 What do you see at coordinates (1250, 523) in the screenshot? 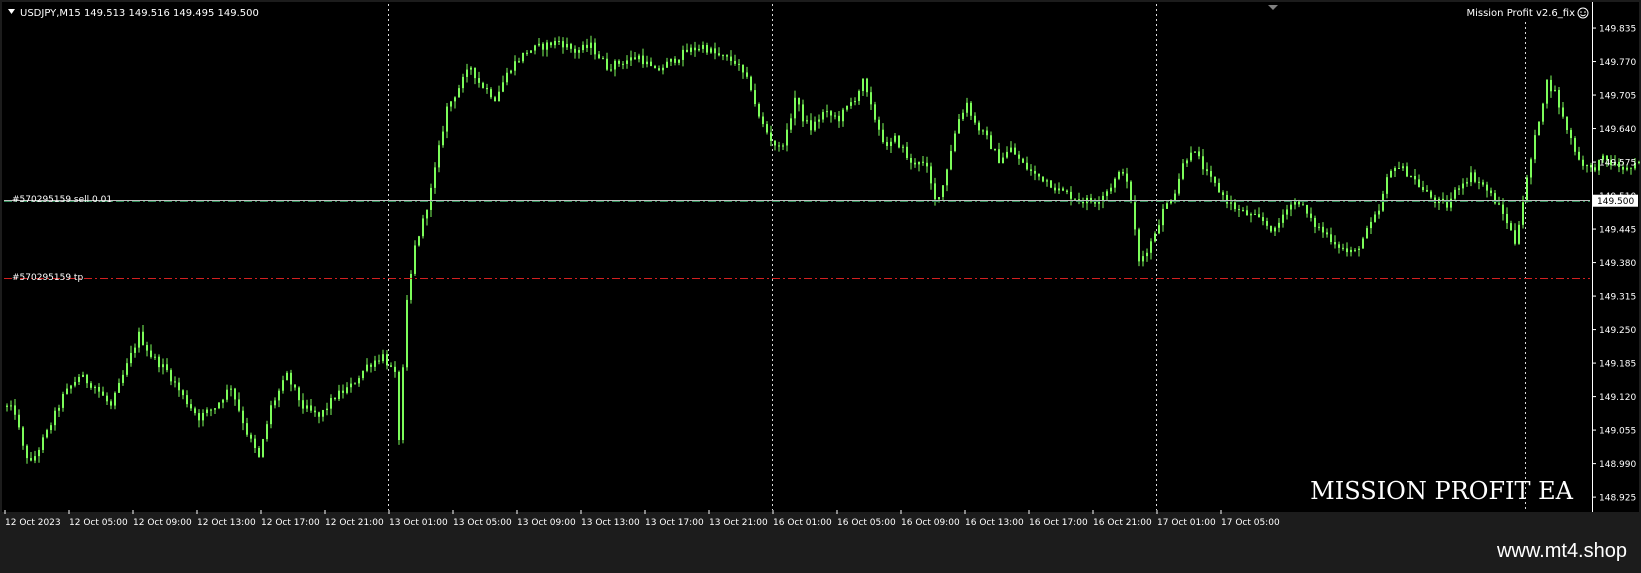
I see `time-tick-label: 17 Oct 05:00` at bounding box center [1250, 523].